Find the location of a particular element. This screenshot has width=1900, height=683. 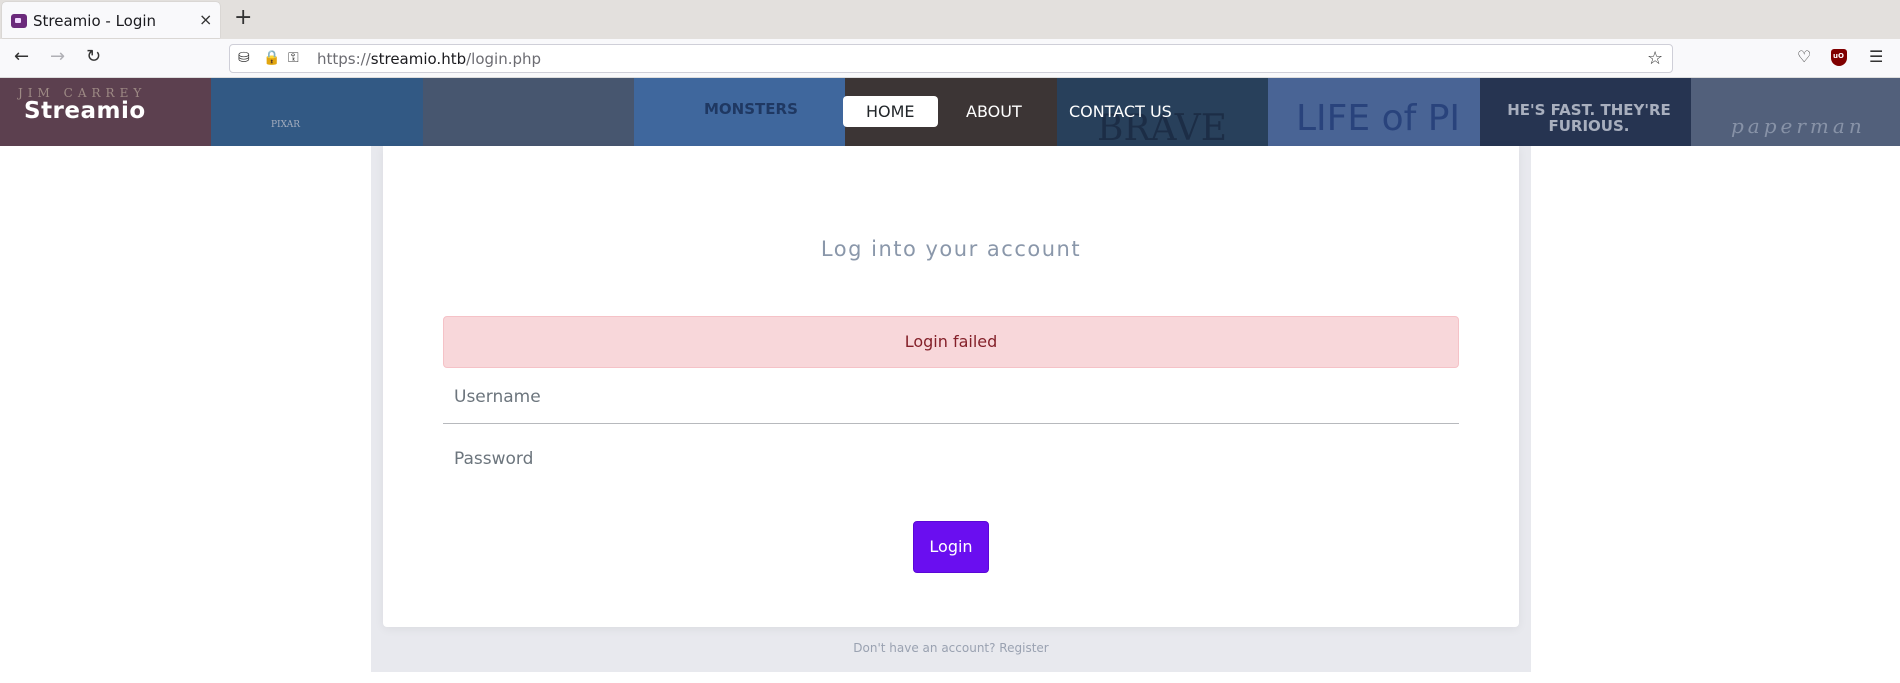

register-link: Don't have an account? Register is located at coordinates (951, 648).